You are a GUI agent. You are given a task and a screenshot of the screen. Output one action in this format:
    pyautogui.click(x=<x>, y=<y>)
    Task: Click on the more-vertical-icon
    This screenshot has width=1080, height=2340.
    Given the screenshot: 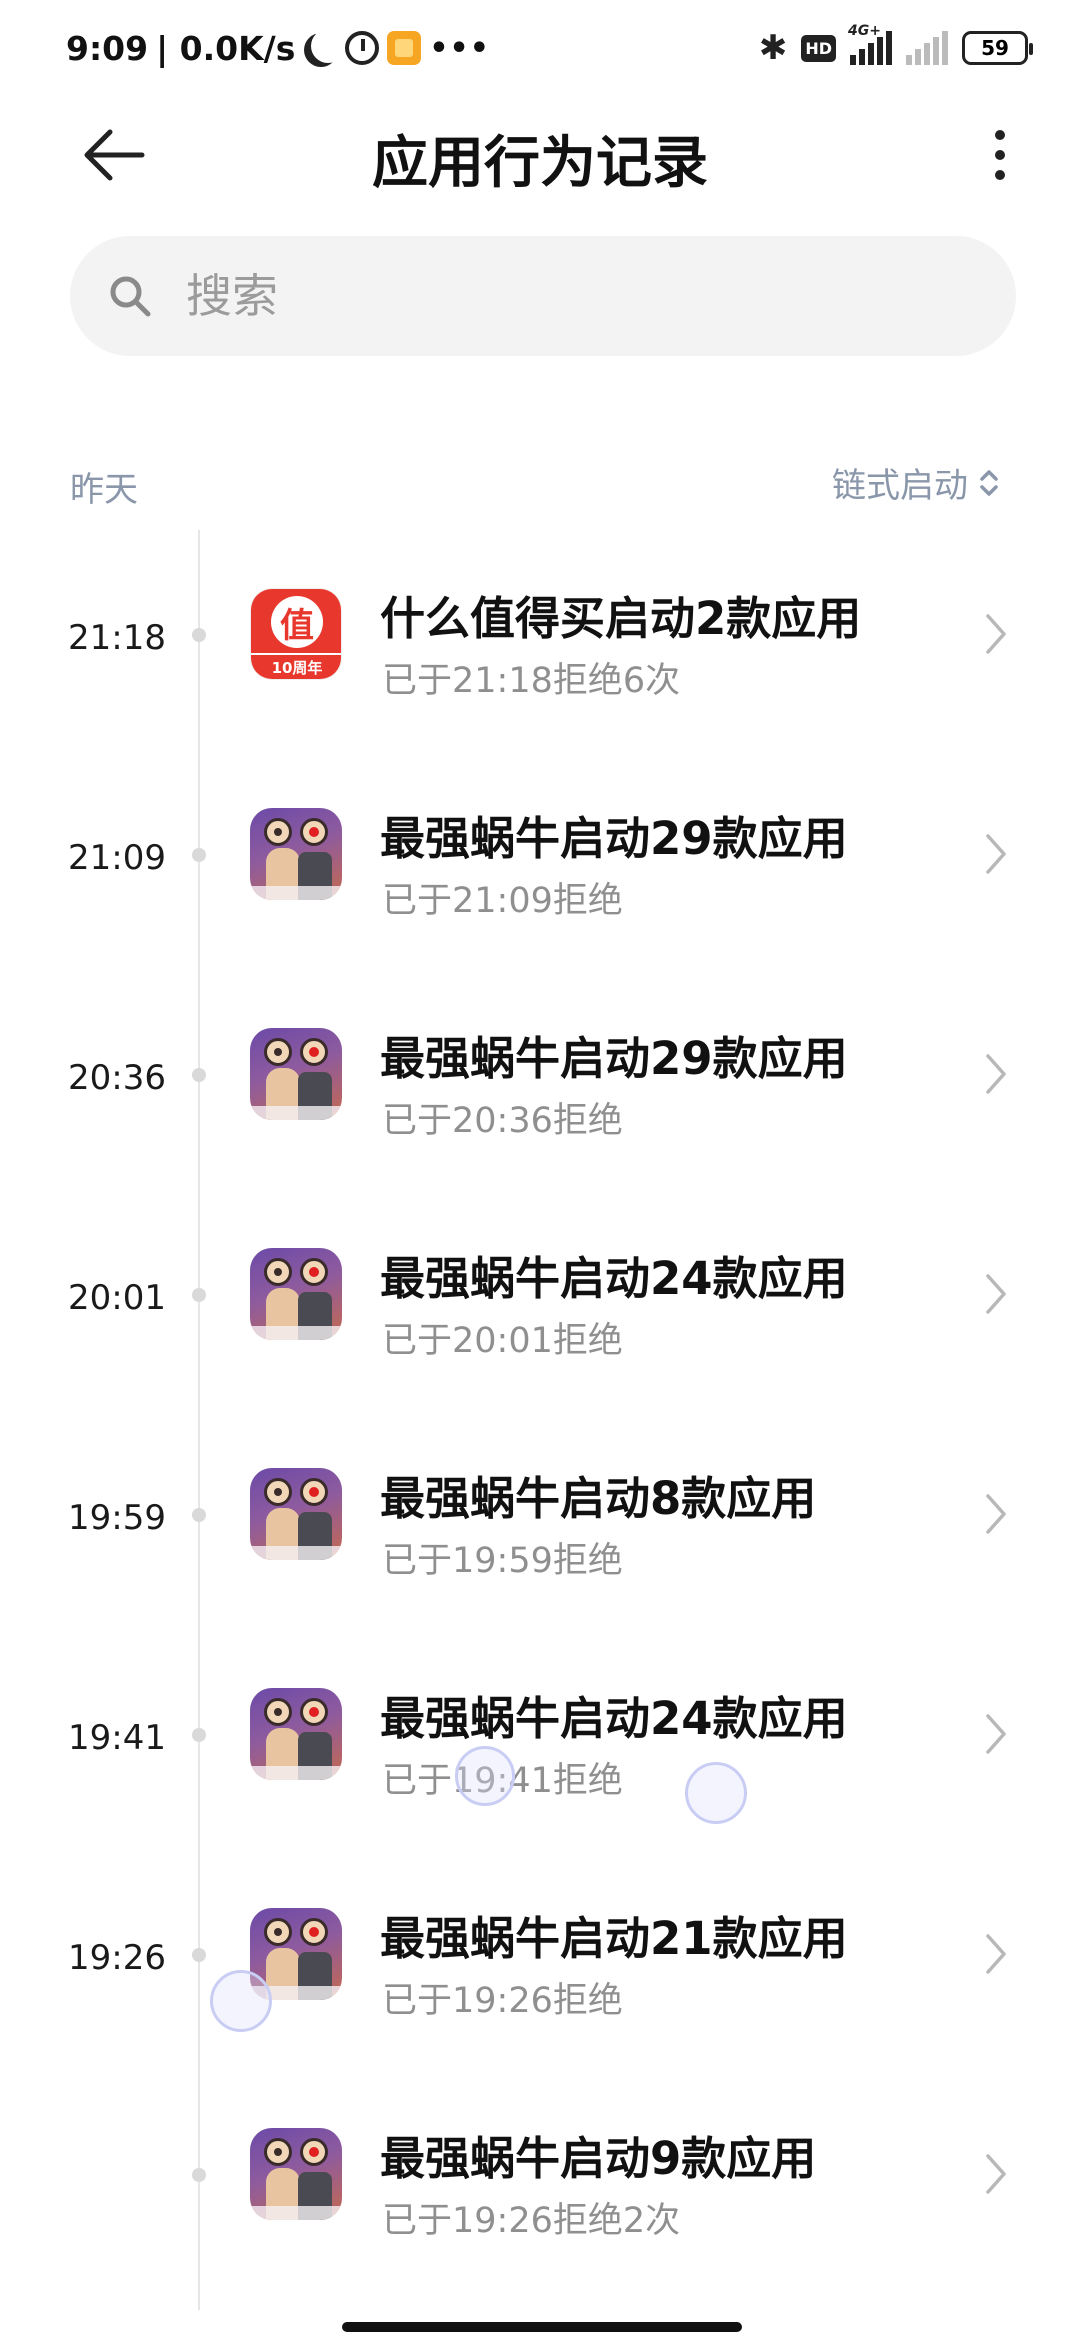 What is the action you would take?
    pyautogui.click(x=1000, y=135)
    